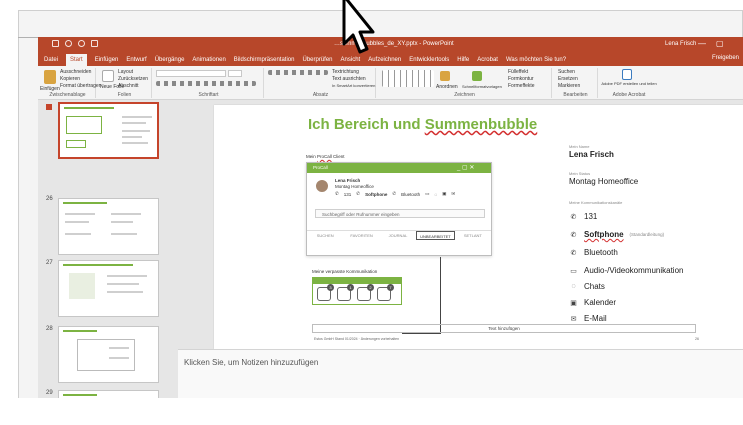 This screenshot has width=743, height=425. Describe the element at coordinates (170, 258) in the screenshot. I see `thumbnail-scrollbar` at that location.